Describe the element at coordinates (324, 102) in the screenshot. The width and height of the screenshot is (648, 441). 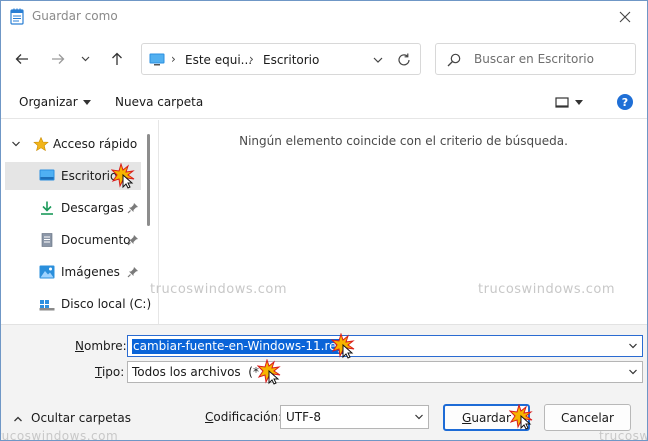
I see `command-bar: Organizar Nueva carpeta ?` at that location.